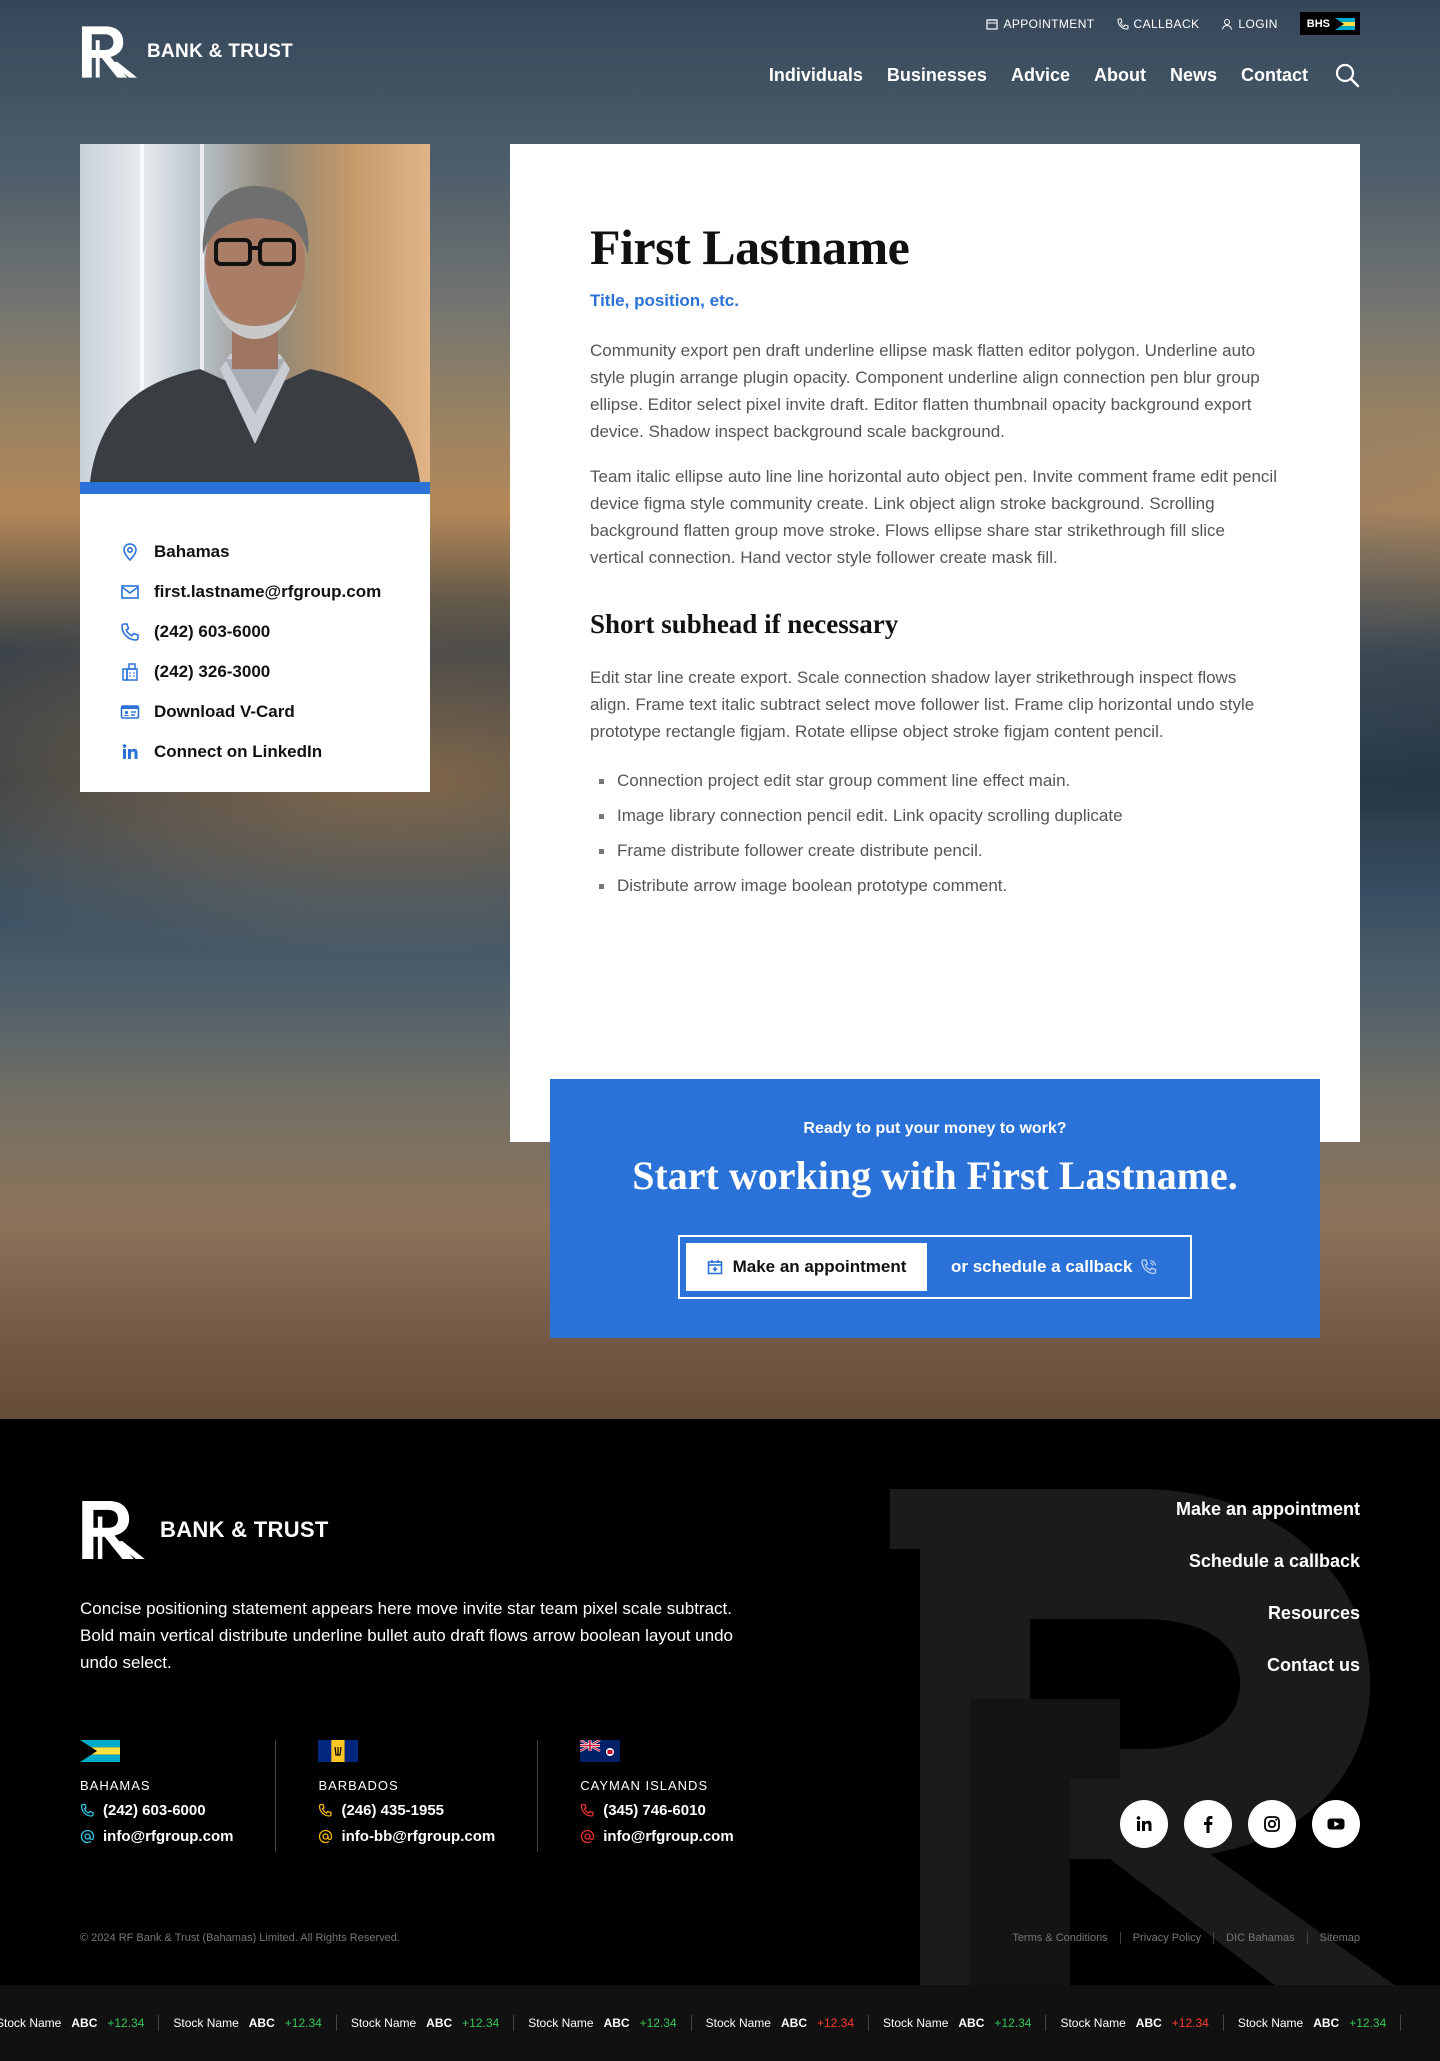 The image size is (1440, 2061). I want to click on footer-link-appointment: Make an appointment, so click(1268, 1509).